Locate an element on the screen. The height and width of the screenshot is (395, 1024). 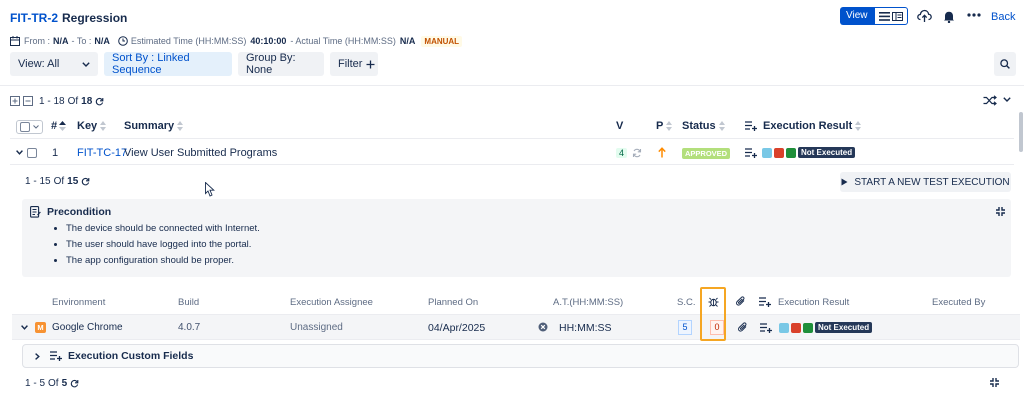
status-square-green is located at coordinates (791, 152).